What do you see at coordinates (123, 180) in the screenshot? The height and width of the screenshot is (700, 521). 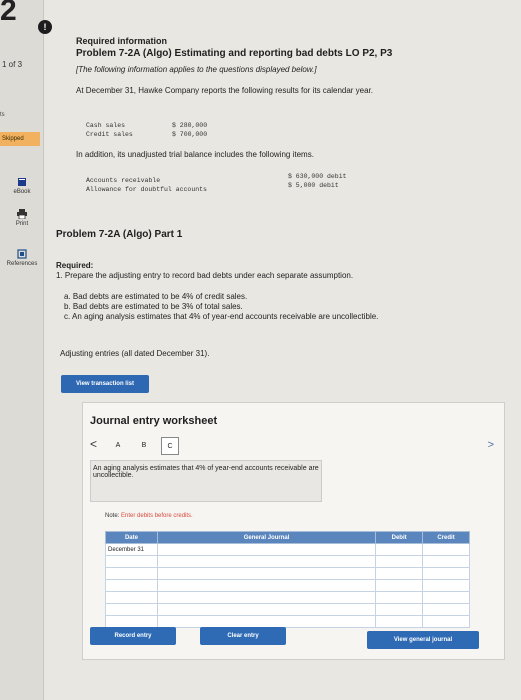 I see `trial-balance-label: Accounts receivable` at bounding box center [123, 180].